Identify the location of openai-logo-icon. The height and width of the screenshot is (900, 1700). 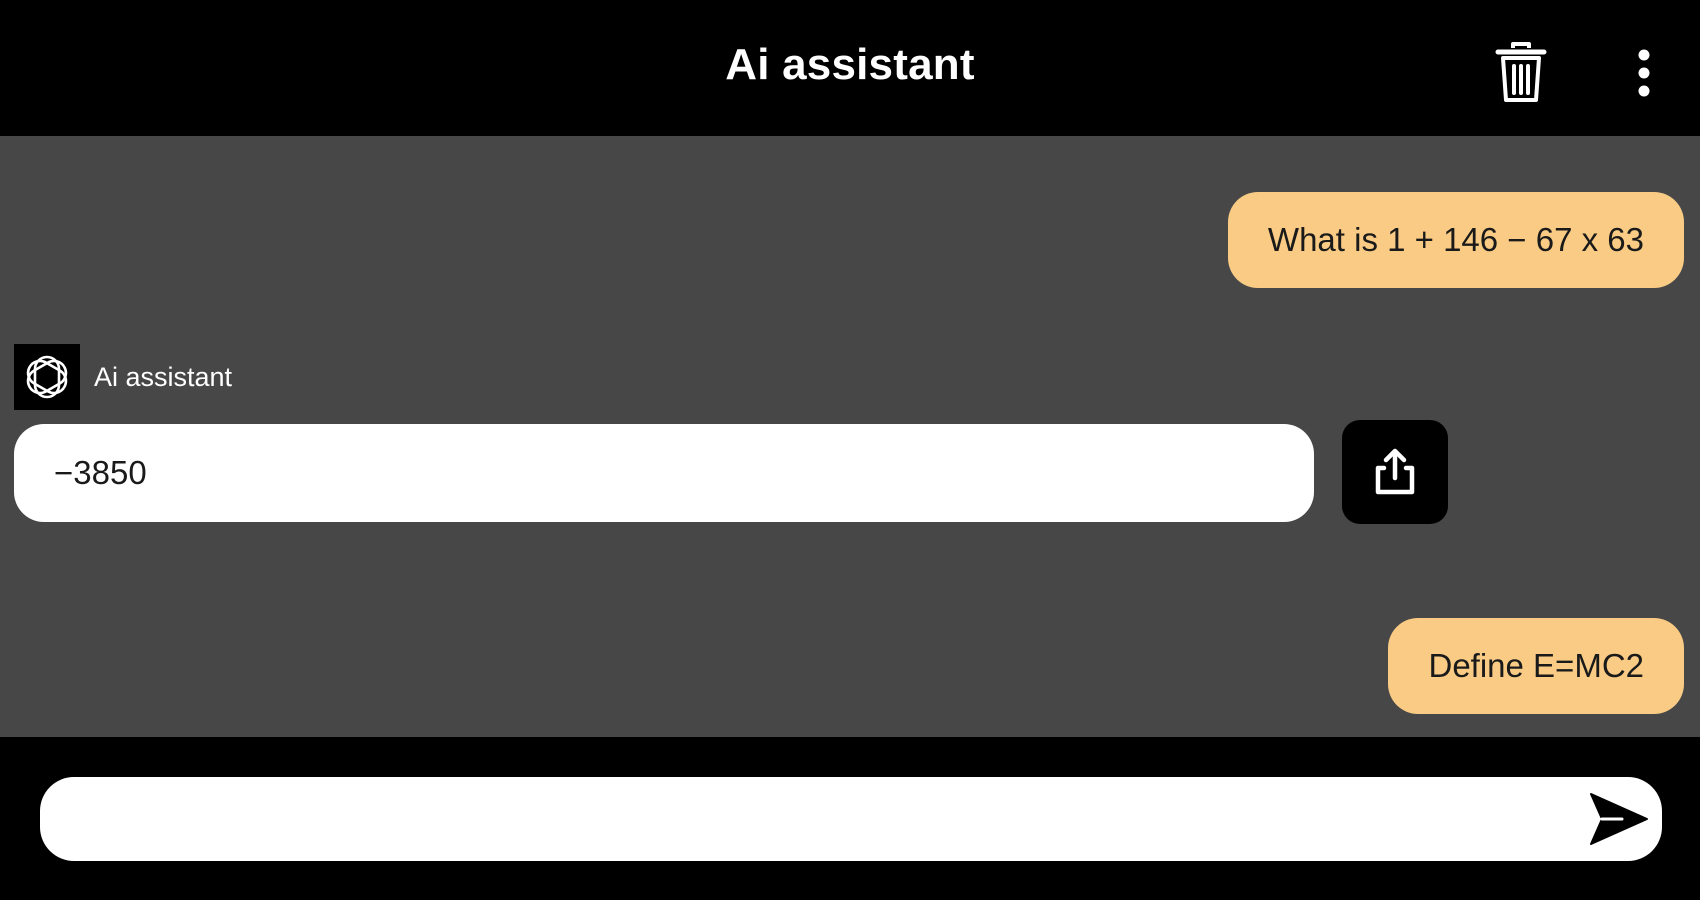
(47, 377).